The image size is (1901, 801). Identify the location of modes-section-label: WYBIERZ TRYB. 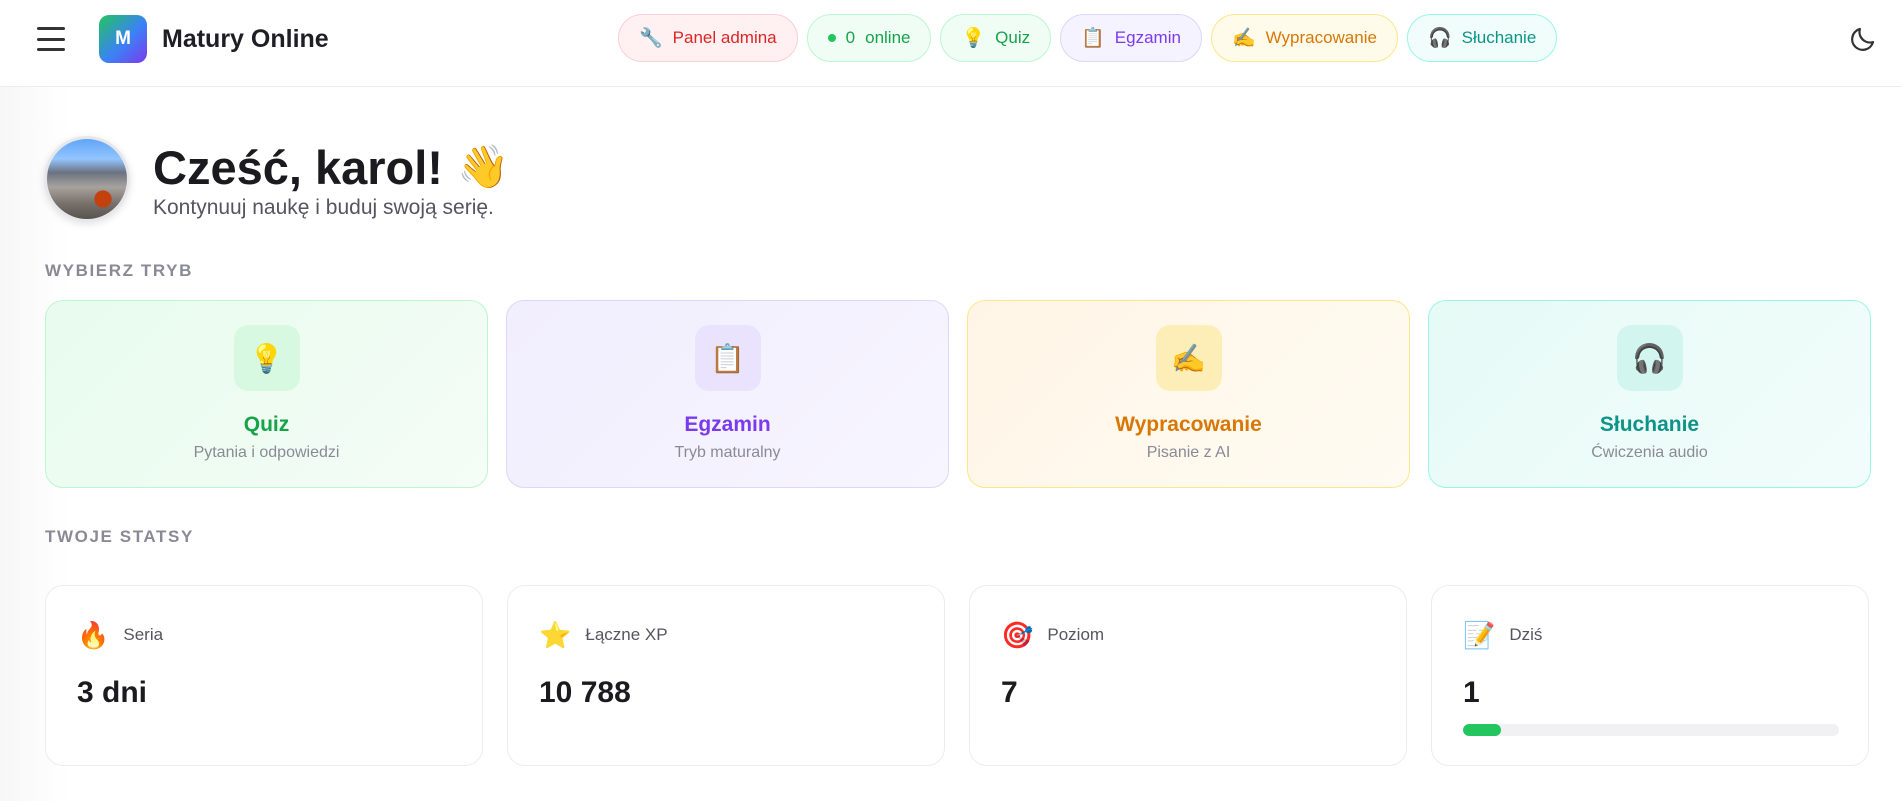
(119, 270).